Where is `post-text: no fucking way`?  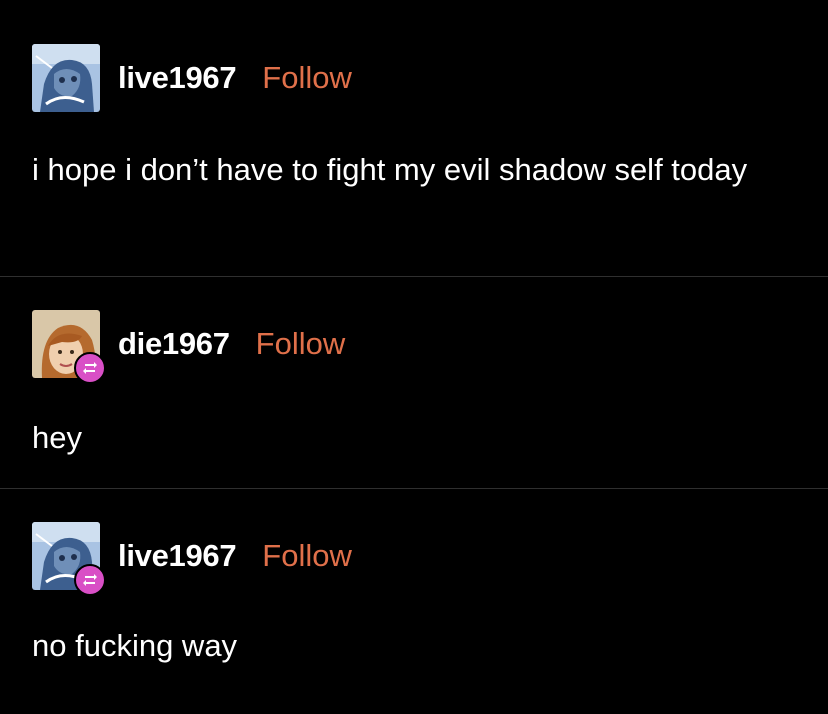 post-text: no fucking way is located at coordinates (135, 645).